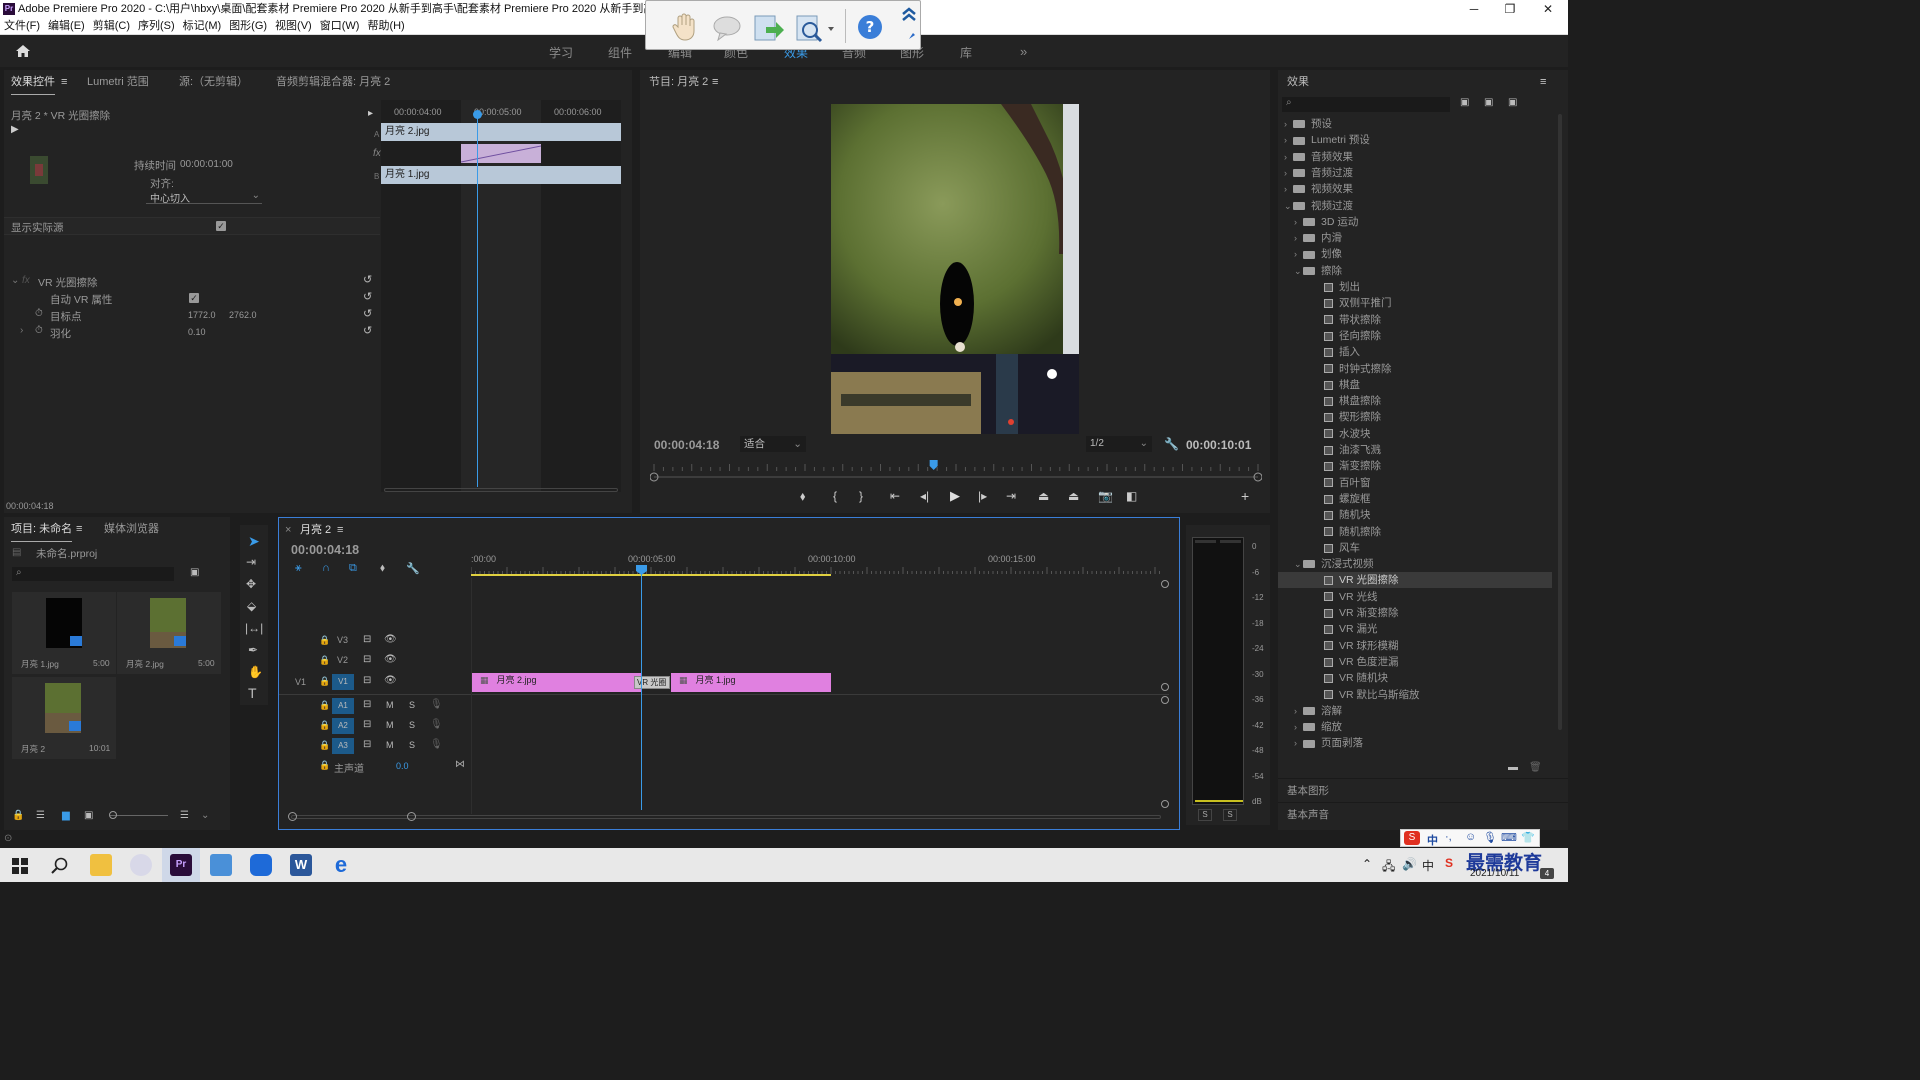 The height and width of the screenshot is (1080, 1920). Describe the element at coordinates (315, 530) in the screenshot. I see `tab-sequence: 月亮 2` at that location.